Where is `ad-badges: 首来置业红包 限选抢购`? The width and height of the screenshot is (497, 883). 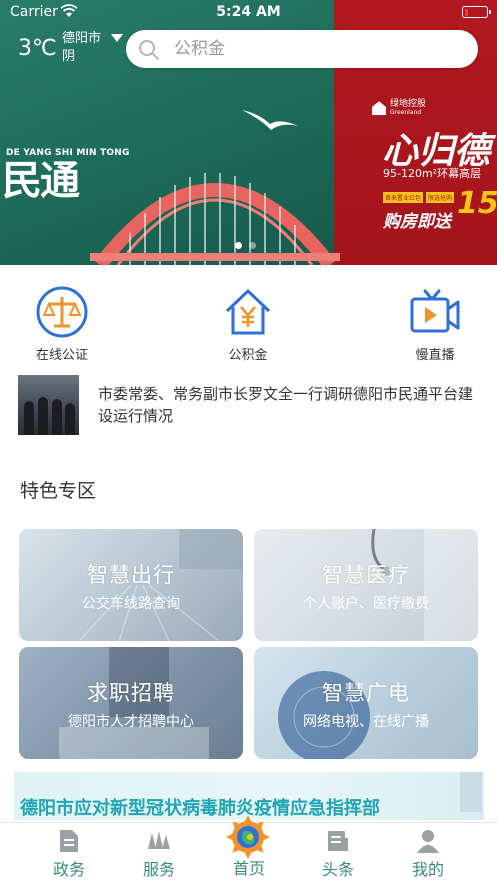
ad-badges: 首来置业红包 限选抢购 is located at coordinates (419, 197).